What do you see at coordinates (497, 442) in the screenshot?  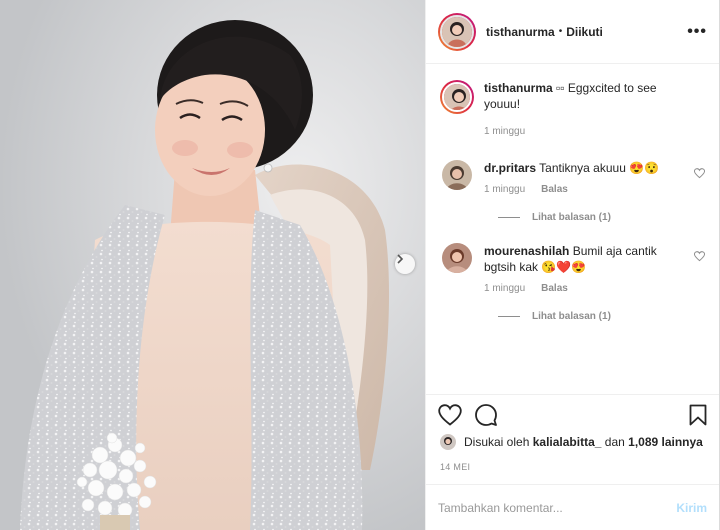 I see `likes-prefix: Disukai oleh` at bounding box center [497, 442].